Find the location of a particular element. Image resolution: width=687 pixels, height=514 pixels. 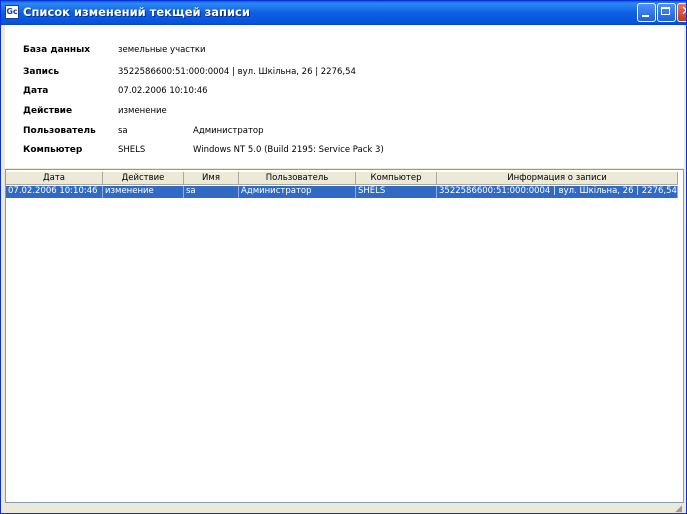

maximize-icon is located at coordinates (665, 11).